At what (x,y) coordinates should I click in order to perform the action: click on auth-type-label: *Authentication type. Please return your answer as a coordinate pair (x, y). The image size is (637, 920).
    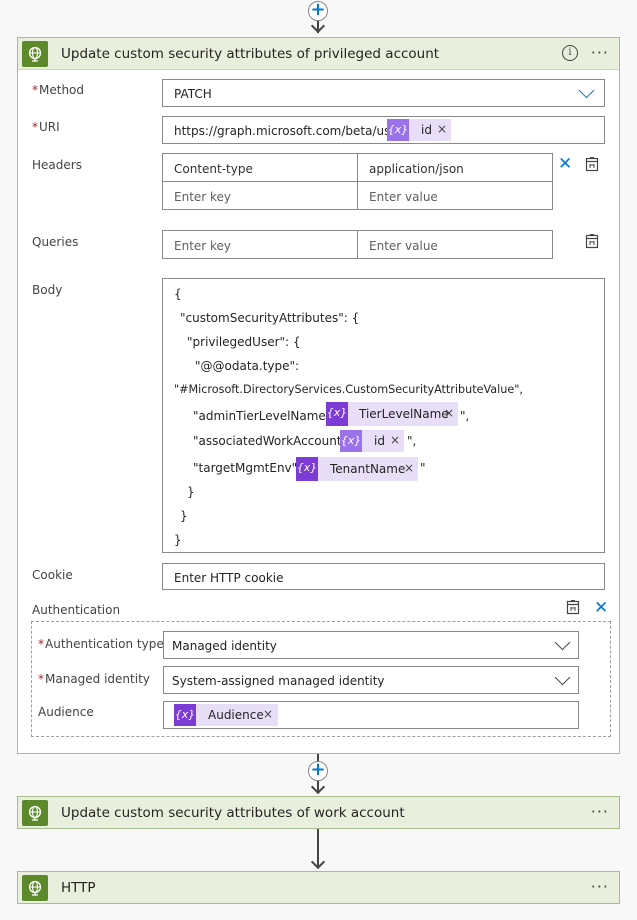
    Looking at the image, I should click on (101, 644).